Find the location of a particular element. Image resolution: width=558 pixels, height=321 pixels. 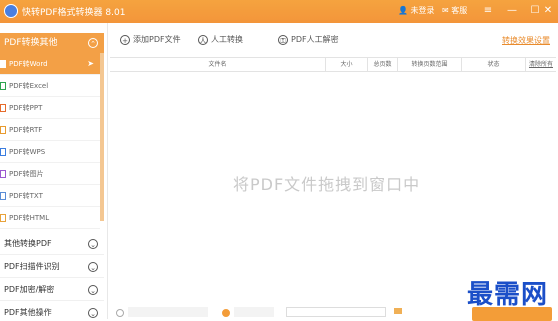

excel-file-icon is located at coordinates (3, 86).